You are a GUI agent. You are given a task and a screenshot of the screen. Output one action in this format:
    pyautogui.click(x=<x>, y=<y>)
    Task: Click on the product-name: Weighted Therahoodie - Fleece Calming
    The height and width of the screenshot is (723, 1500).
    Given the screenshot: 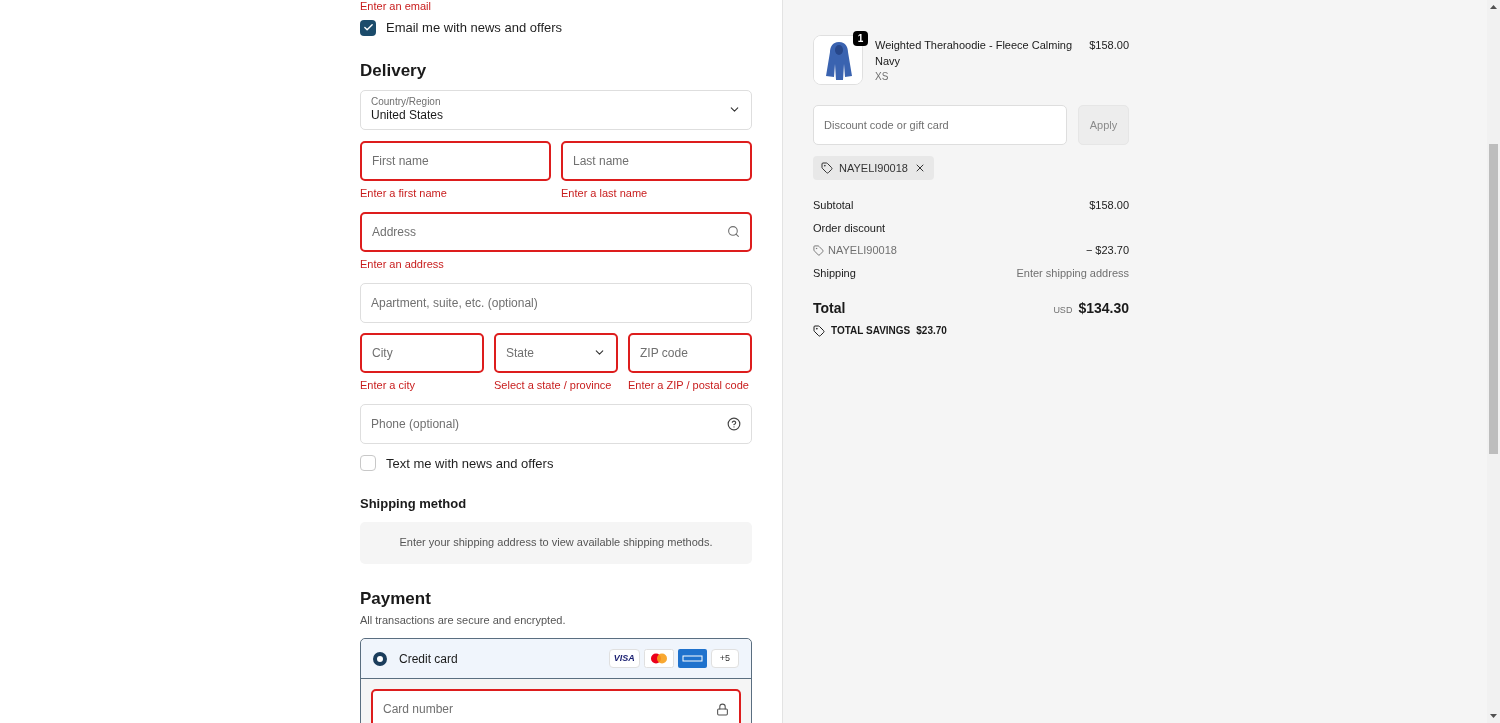 What is the action you would take?
    pyautogui.click(x=974, y=45)
    